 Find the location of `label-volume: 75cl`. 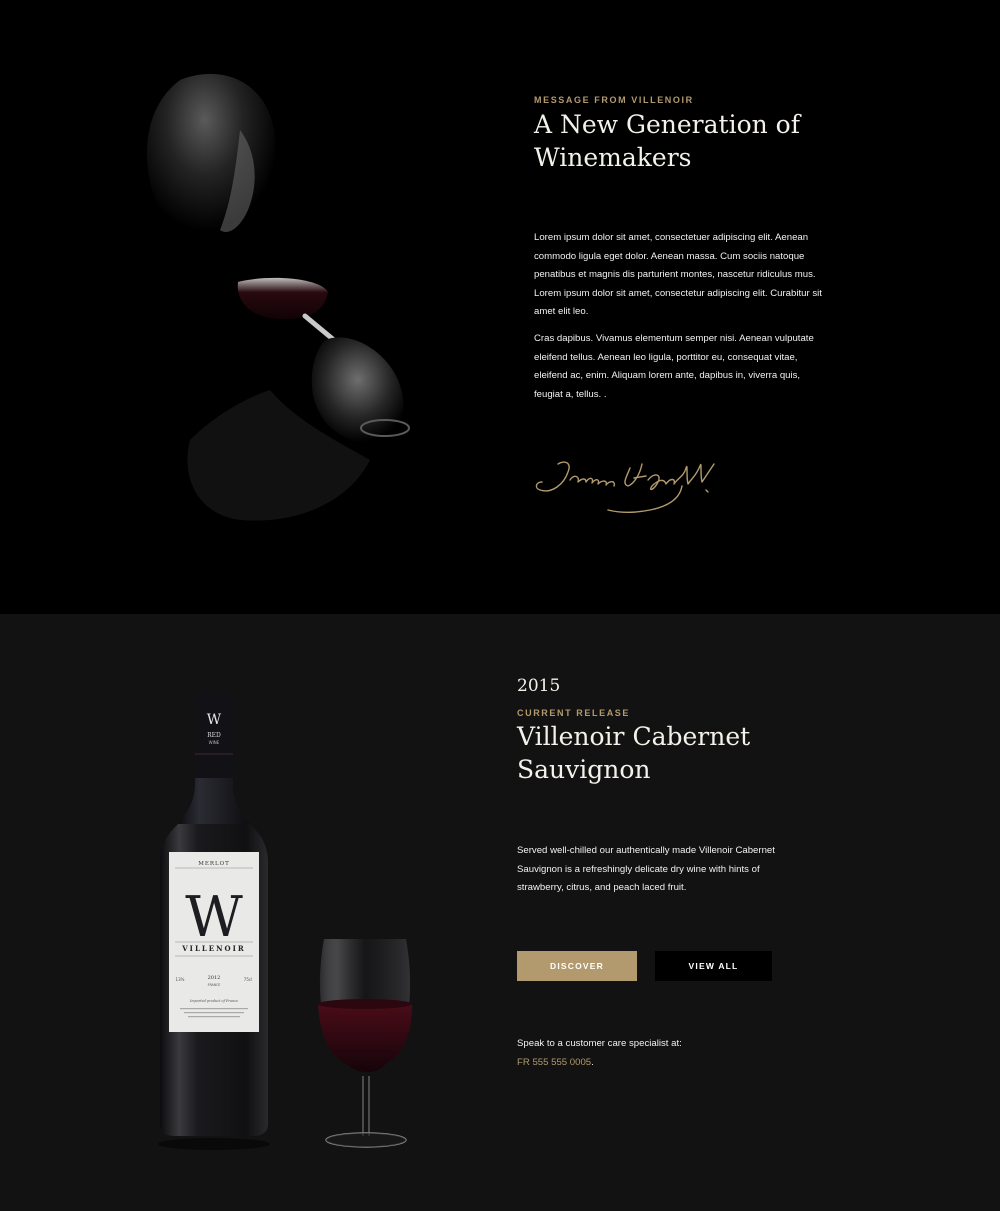

label-volume: 75cl is located at coordinates (248, 979).